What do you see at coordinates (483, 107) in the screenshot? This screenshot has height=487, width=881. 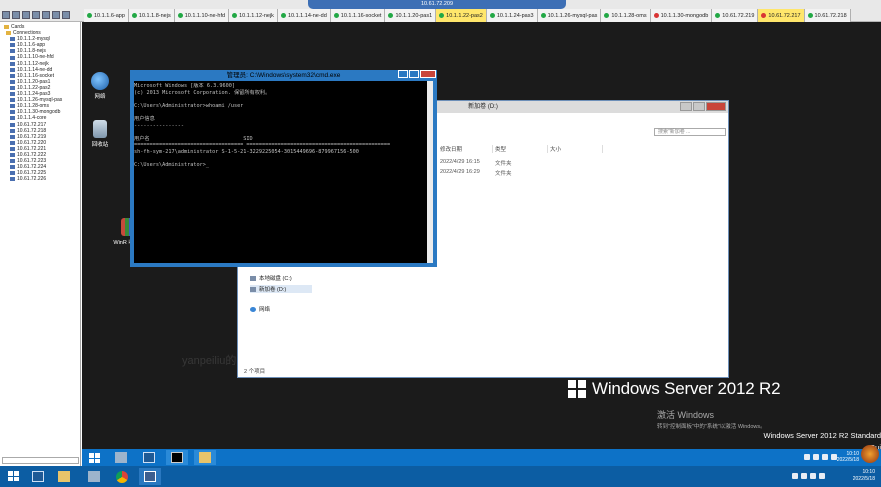 I see `explorer-title: 新加卷 (D:)` at bounding box center [483, 107].